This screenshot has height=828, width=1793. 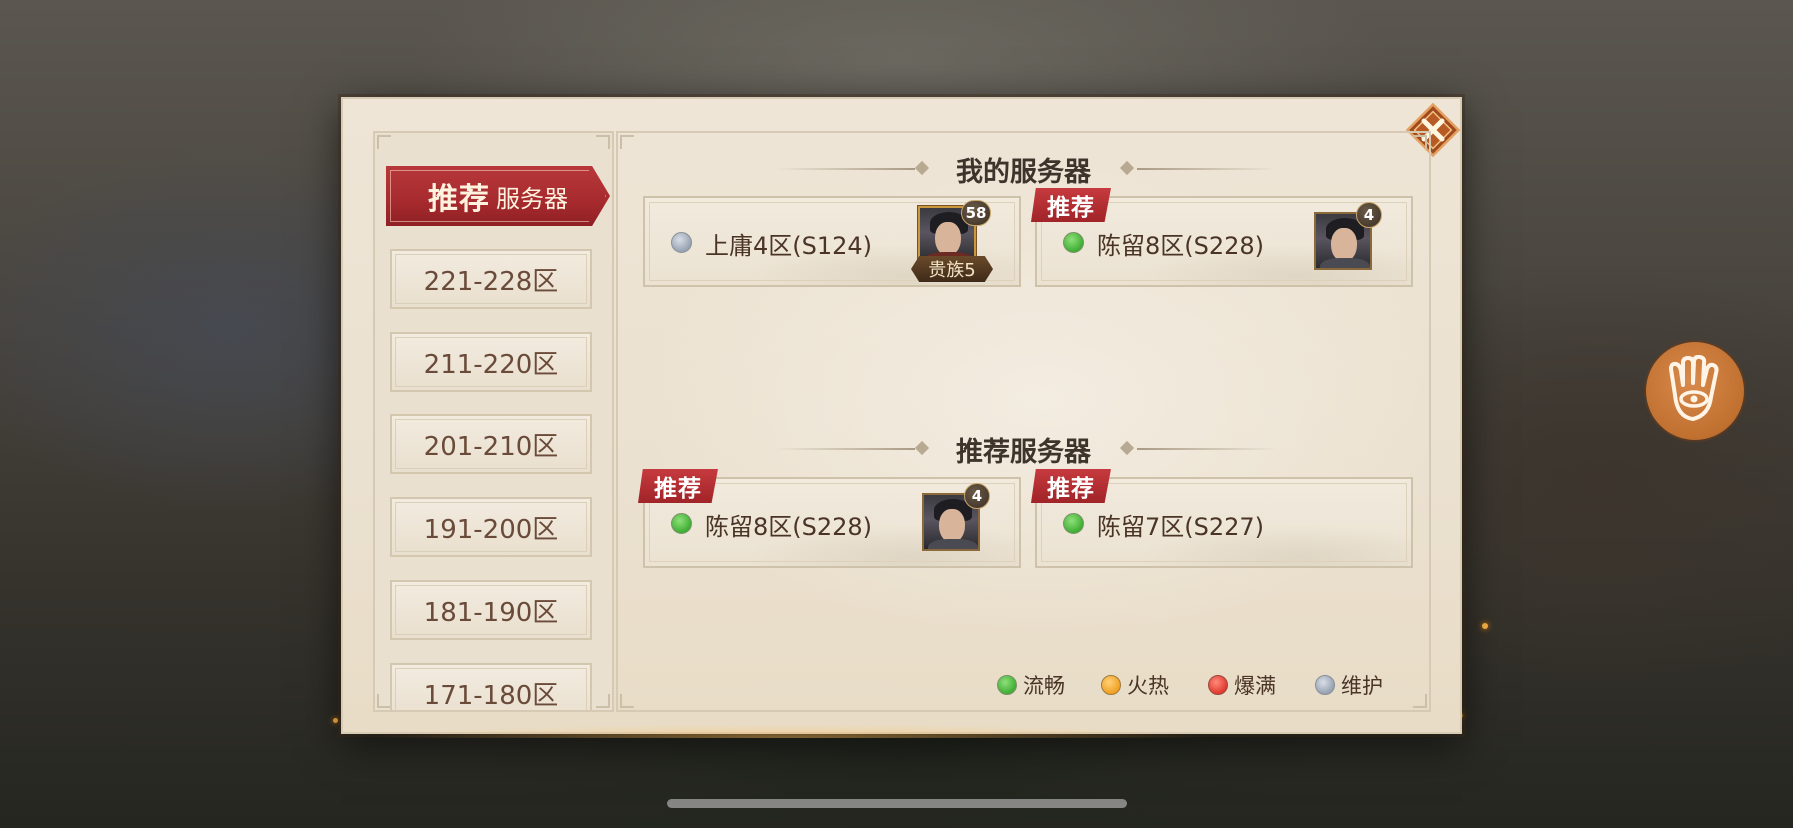 I want to click on legend-item-full: 爆满, so click(x=1242, y=685).